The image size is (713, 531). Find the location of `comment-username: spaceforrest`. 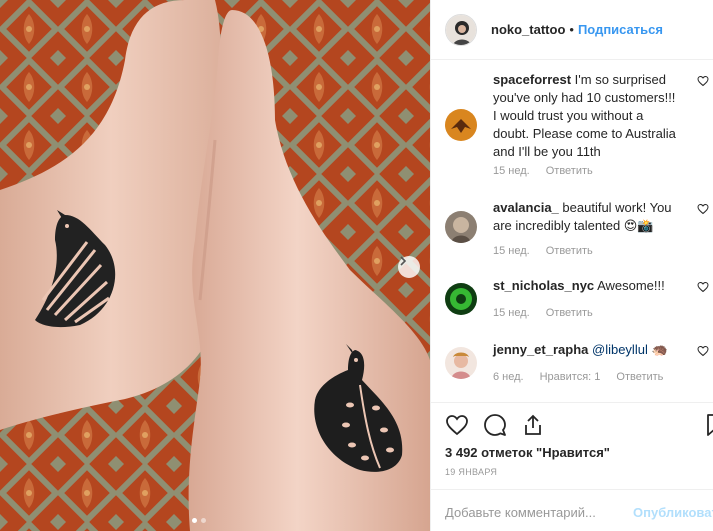

comment-username: spaceforrest is located at coordinates (532, 79).